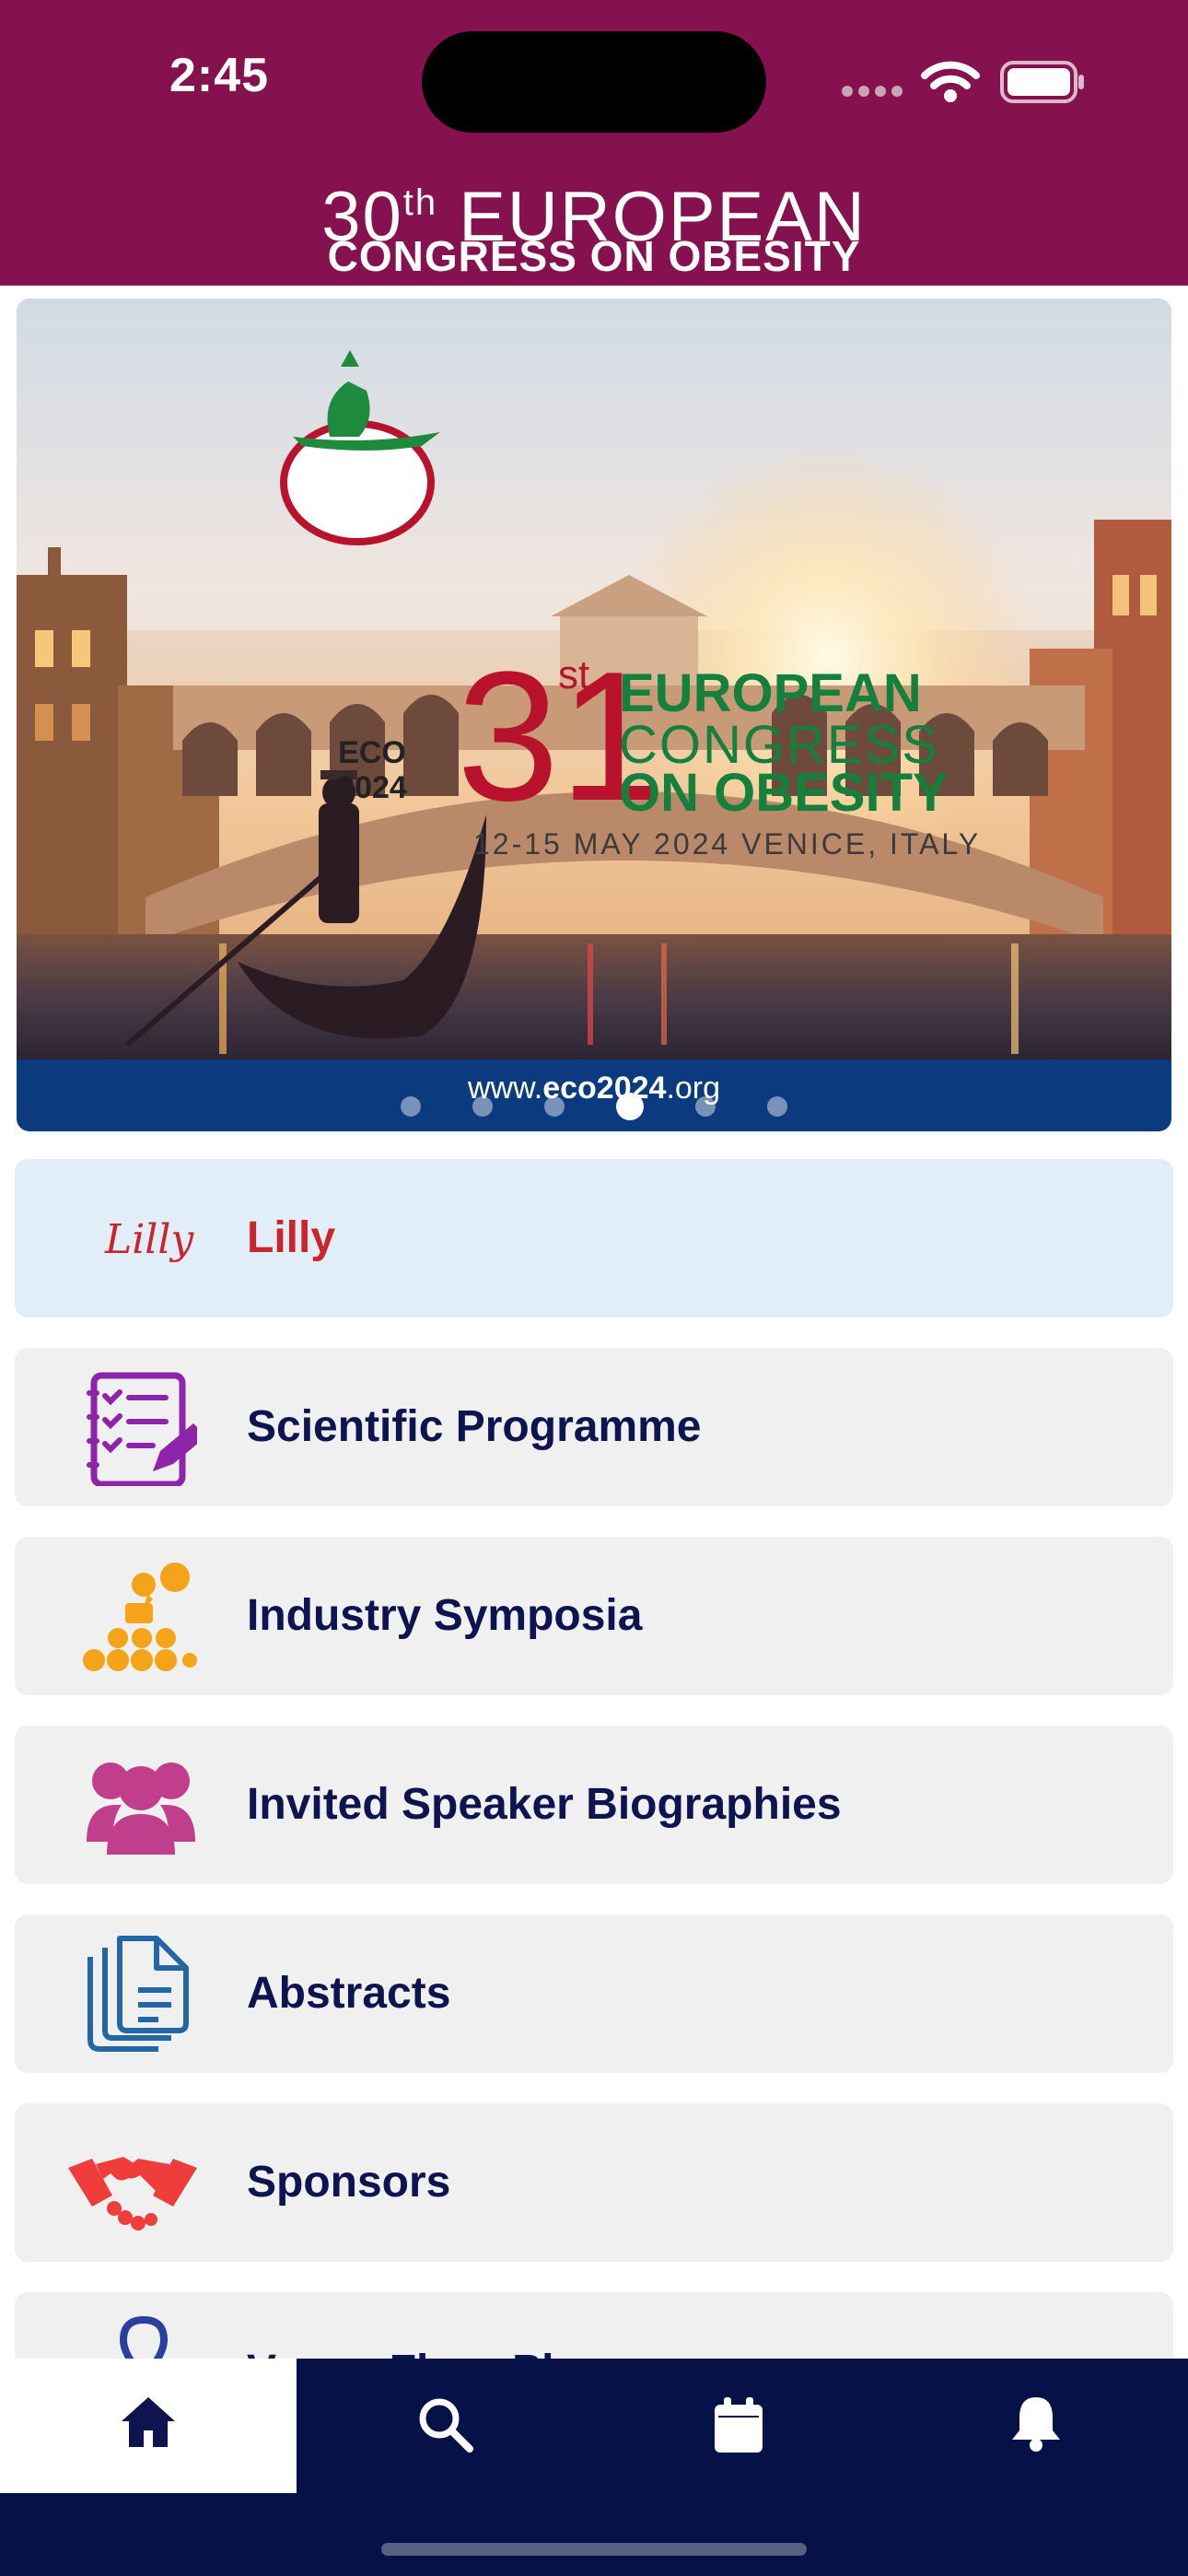 The height and width of the screenshot is (2576, 1188). What do you see at coordinates (594, 2182) in the screenshot?
I see `menu-item-sponsors: Sponsors` at bounding box center [594, 2182].